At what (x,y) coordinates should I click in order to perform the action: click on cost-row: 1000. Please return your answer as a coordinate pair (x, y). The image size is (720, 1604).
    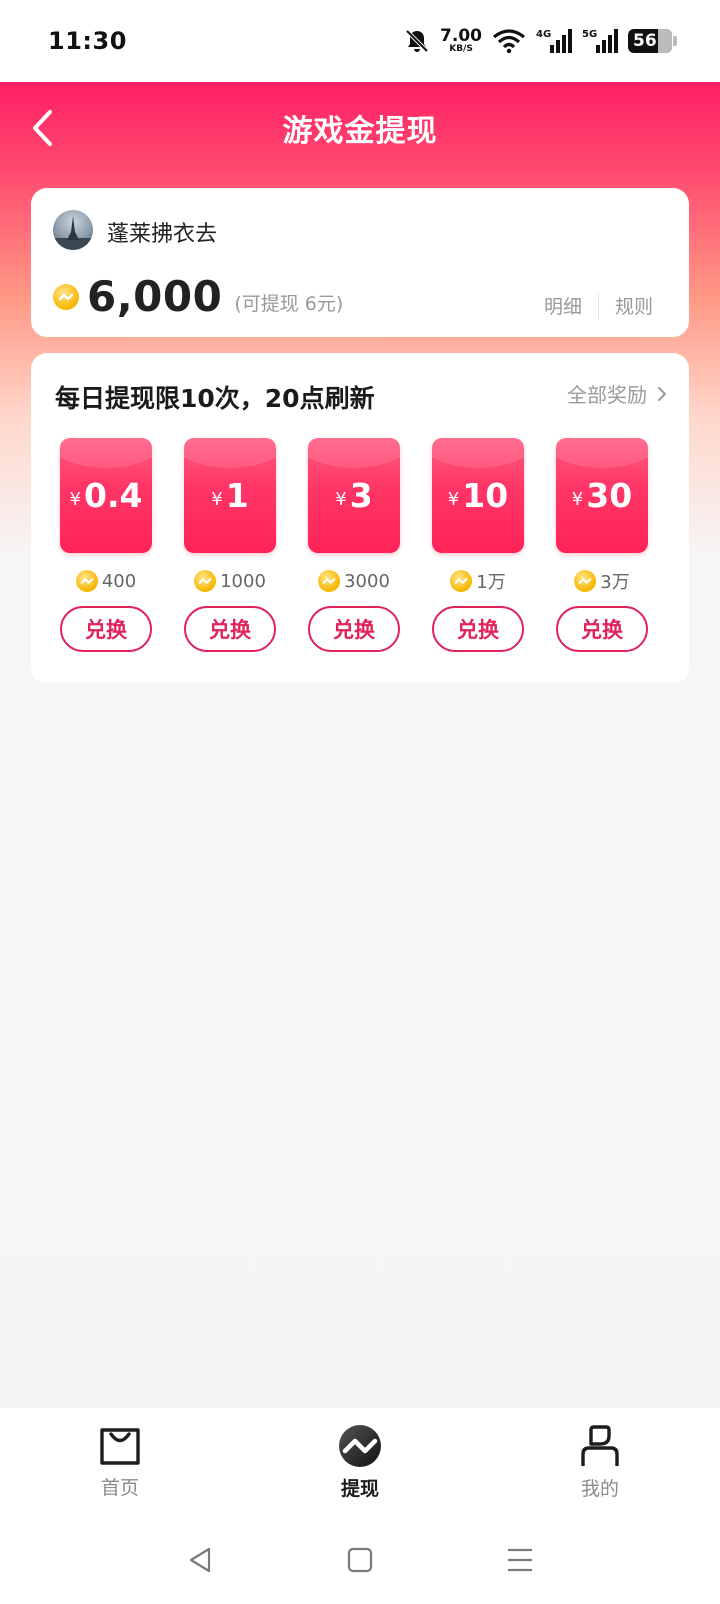
    Looking at the image, I should click on (230, 581).